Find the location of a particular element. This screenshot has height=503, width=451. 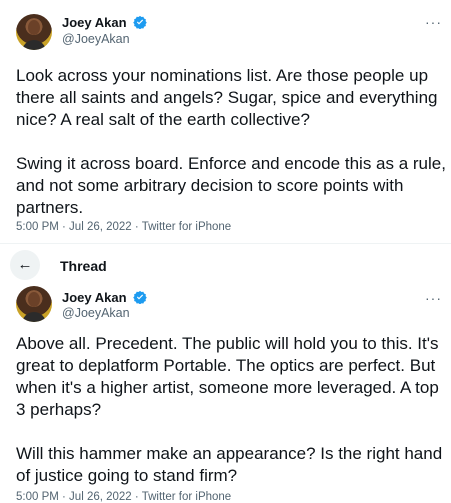

arrow-left-icon: ← is located at coordinates (25, 264).